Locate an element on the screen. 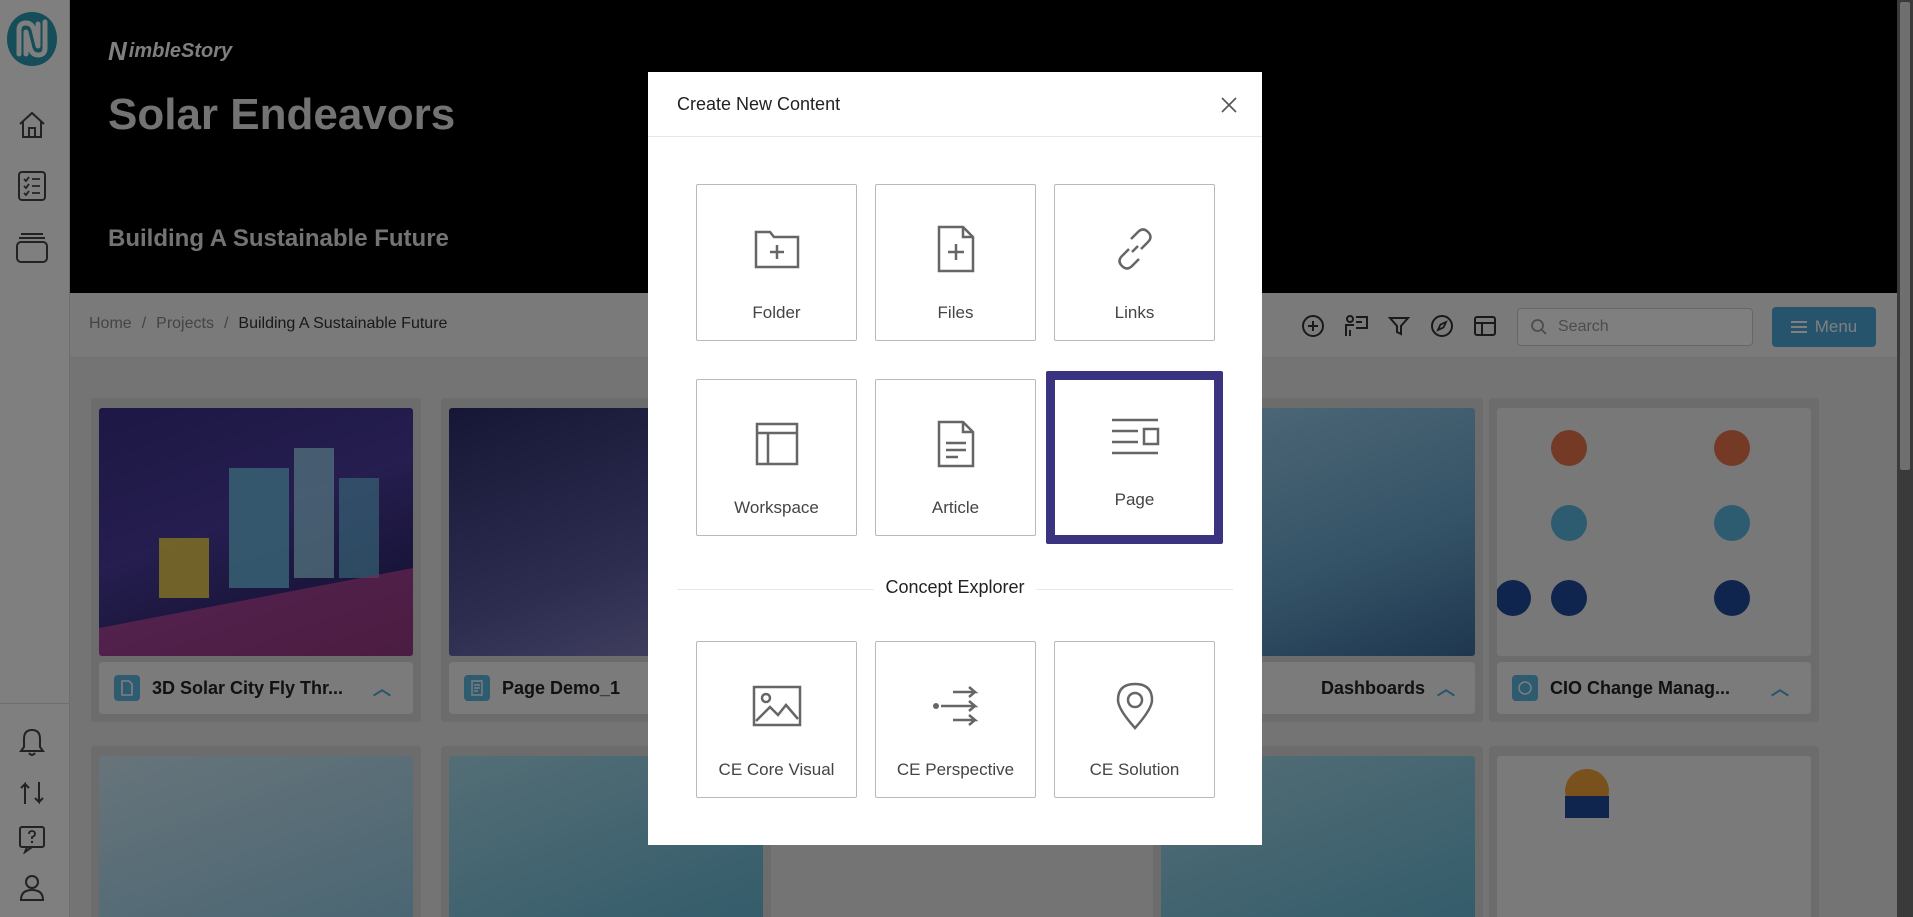 The image size is (1913, 917). modal-title: Create New Content is located at coordinates (759, 104).